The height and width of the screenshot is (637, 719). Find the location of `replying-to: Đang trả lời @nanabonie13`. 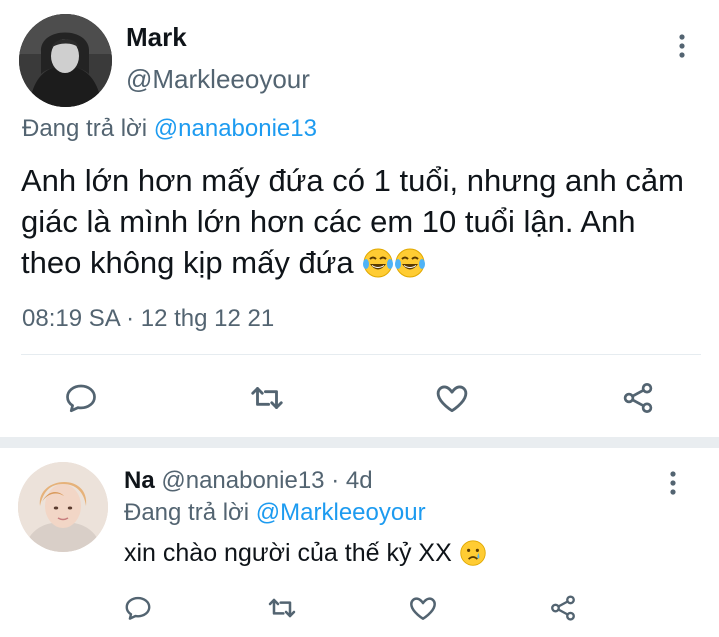

replying-to: Đang trả lời @nanabonie13 is located at coordinates (169, 129).